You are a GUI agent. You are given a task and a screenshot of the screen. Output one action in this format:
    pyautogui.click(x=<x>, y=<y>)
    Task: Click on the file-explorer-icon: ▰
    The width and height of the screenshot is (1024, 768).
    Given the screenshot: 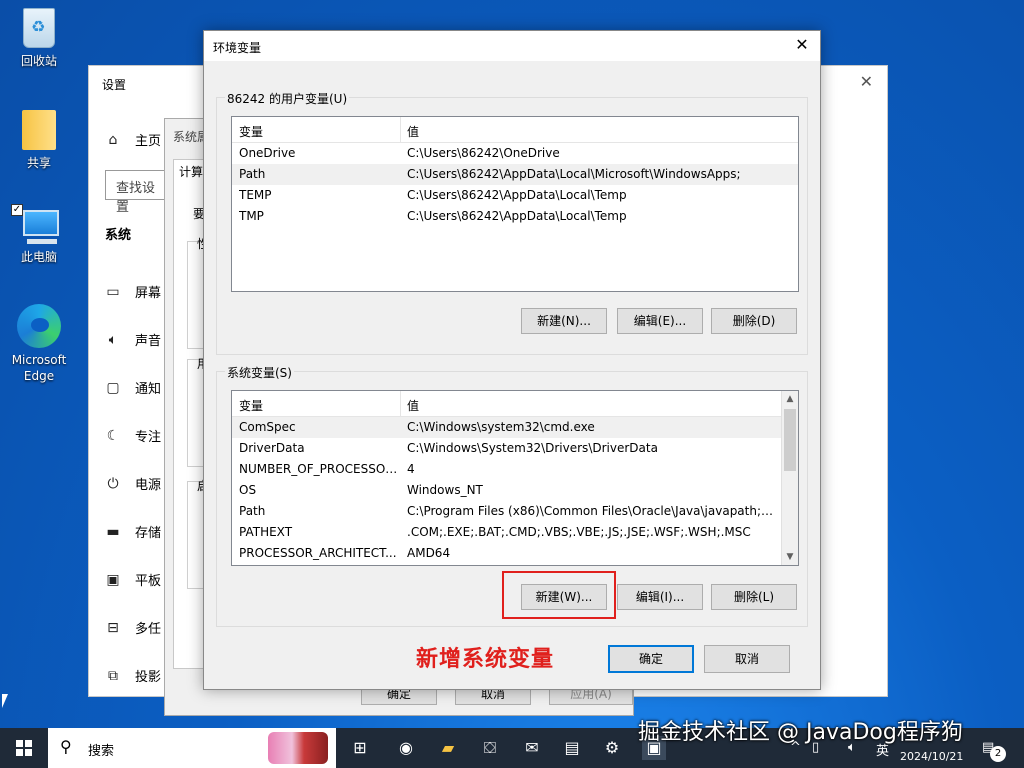 What is the action you would take?
    pyautogui.click(x=448, y=748)
    